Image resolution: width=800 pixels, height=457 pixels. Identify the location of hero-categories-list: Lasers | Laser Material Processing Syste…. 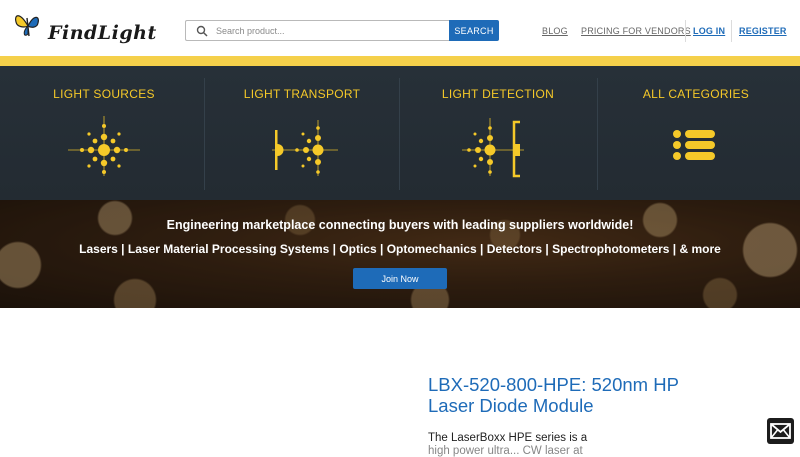
(400, 249).